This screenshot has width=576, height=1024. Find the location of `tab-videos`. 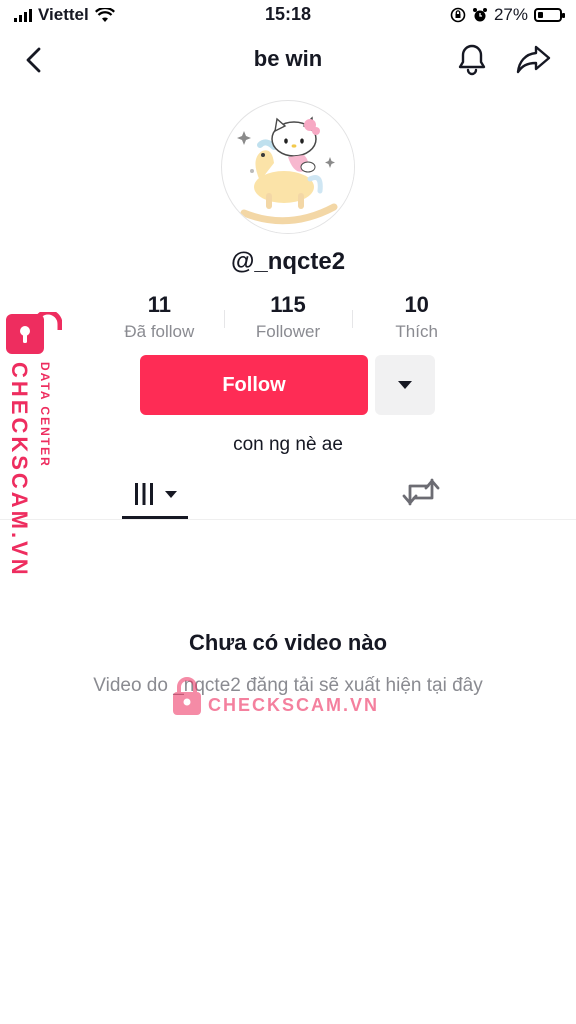

tab-videos is located at coordinates (155, 494).